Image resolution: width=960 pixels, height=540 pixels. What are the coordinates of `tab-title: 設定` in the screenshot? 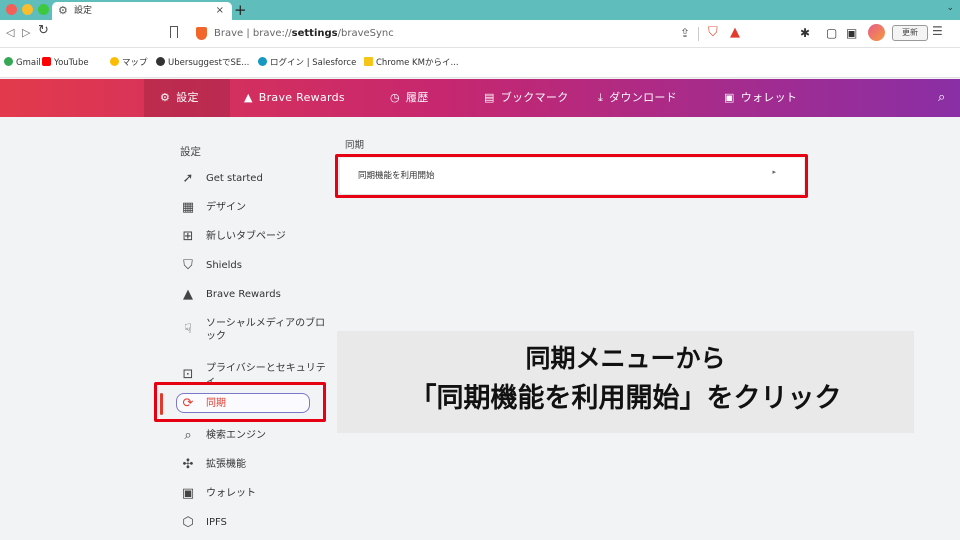 It's located at (83, 11).